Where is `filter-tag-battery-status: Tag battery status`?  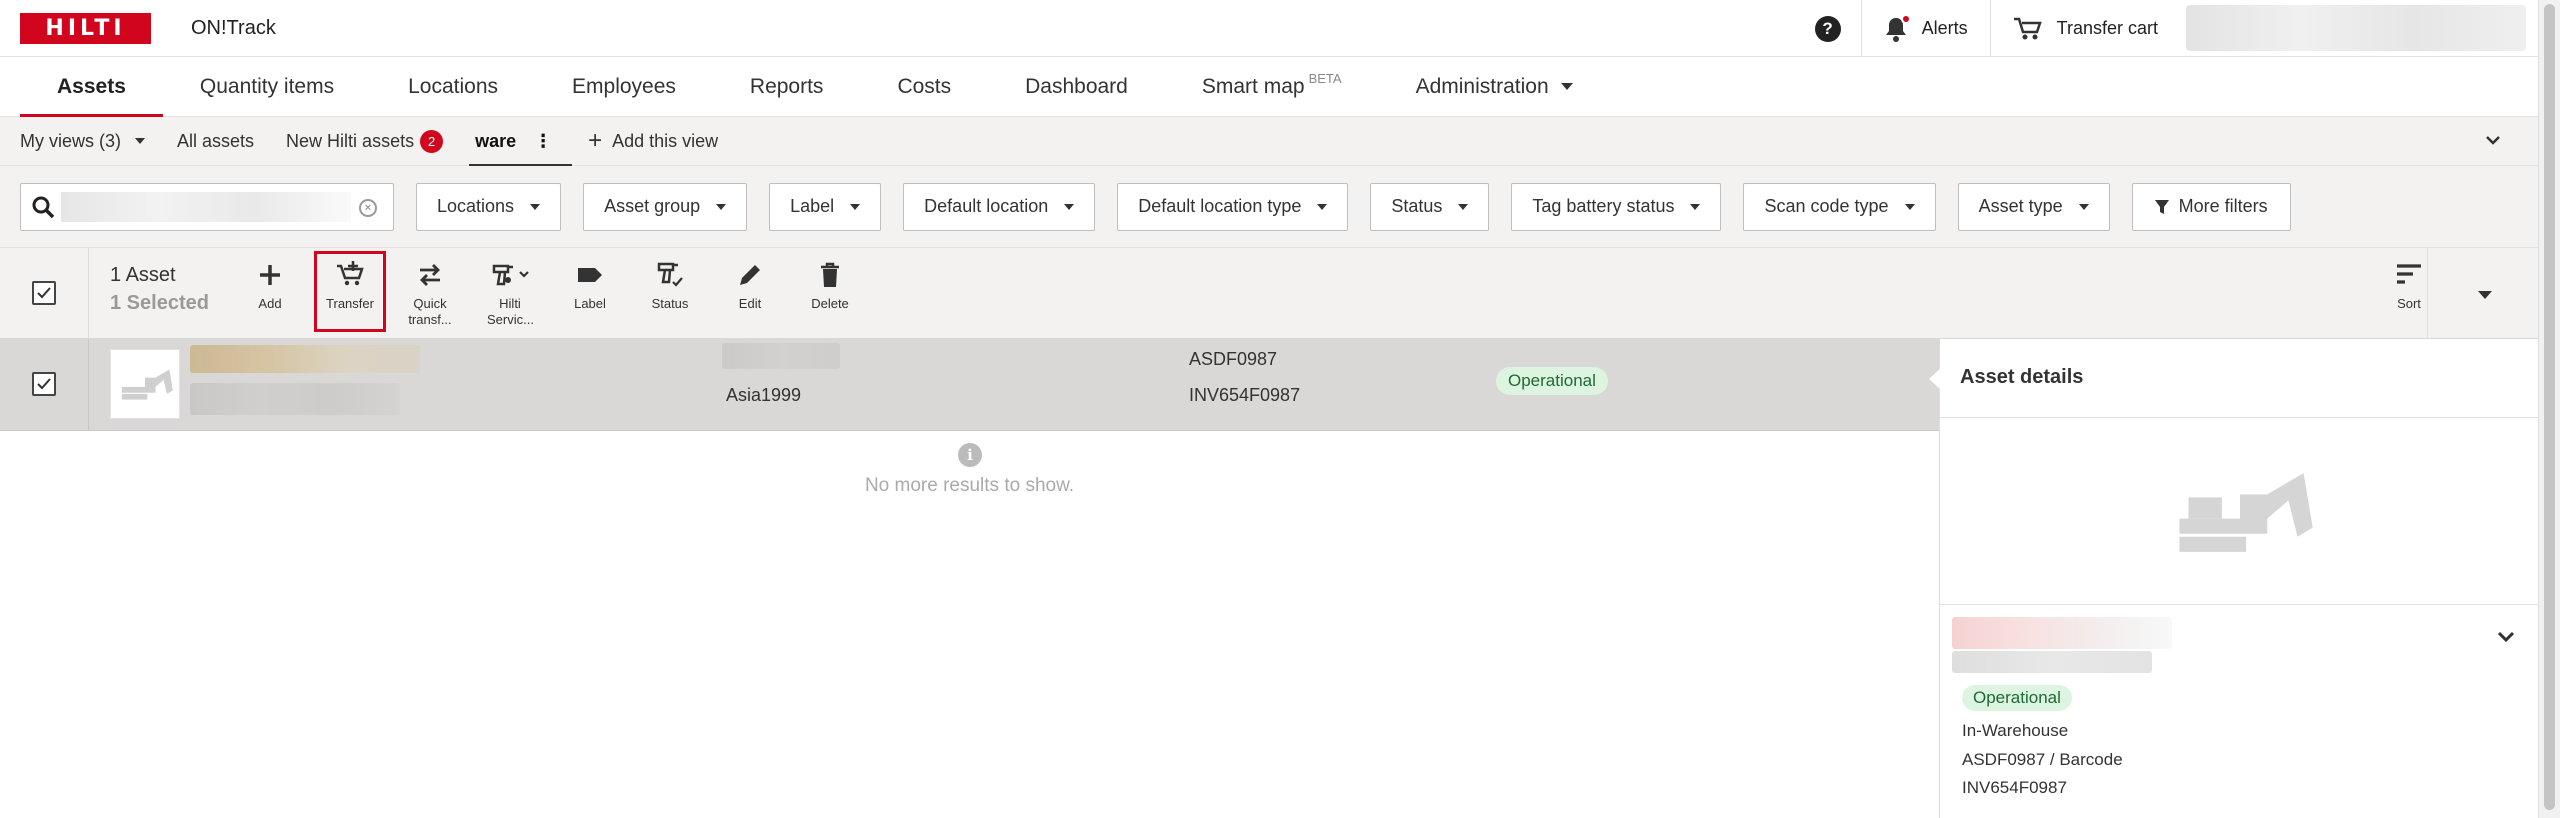
filter-tag-battery-status: Tag battery status is located at coordinates (1616, 206).